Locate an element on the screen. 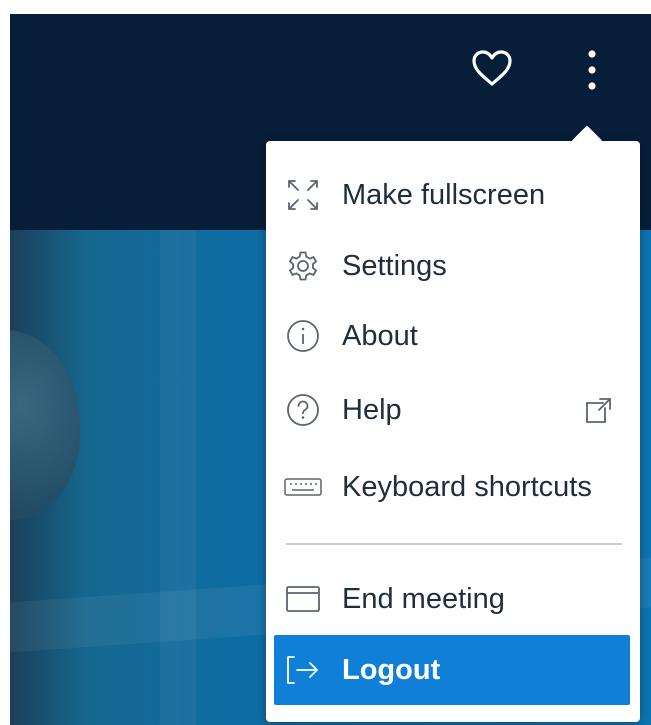 Image resolution: width=651 pixels, height=725 pixels. menu-item-logout: Logout is located at coordinates (452, 670).